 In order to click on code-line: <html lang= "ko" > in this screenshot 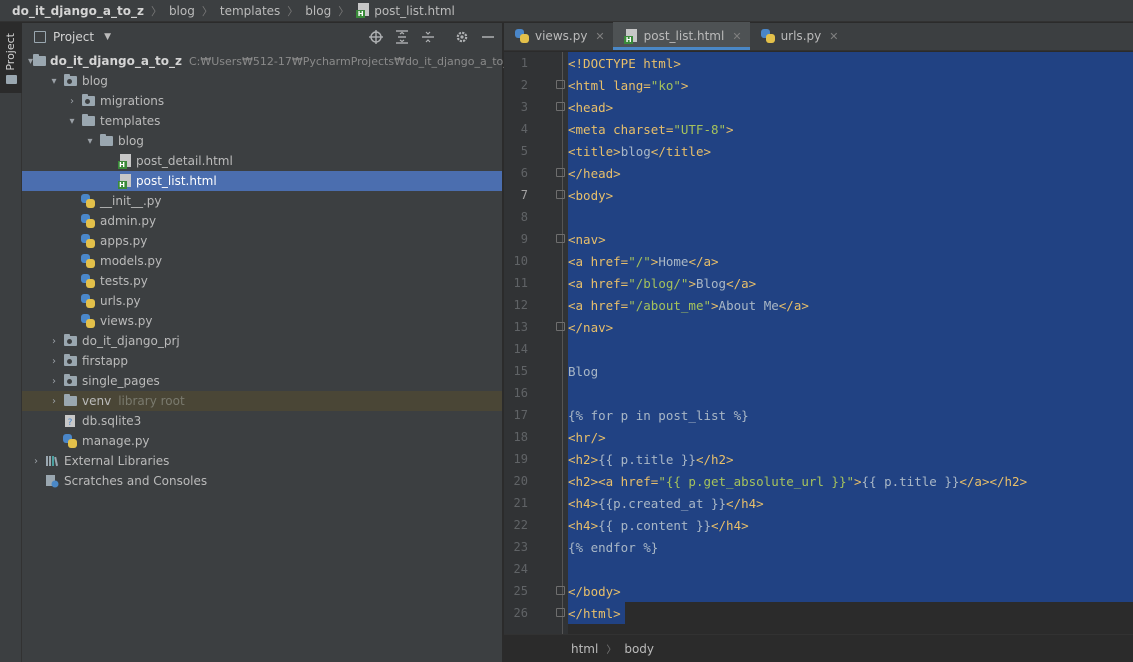, I will do `click(628, 85)`.